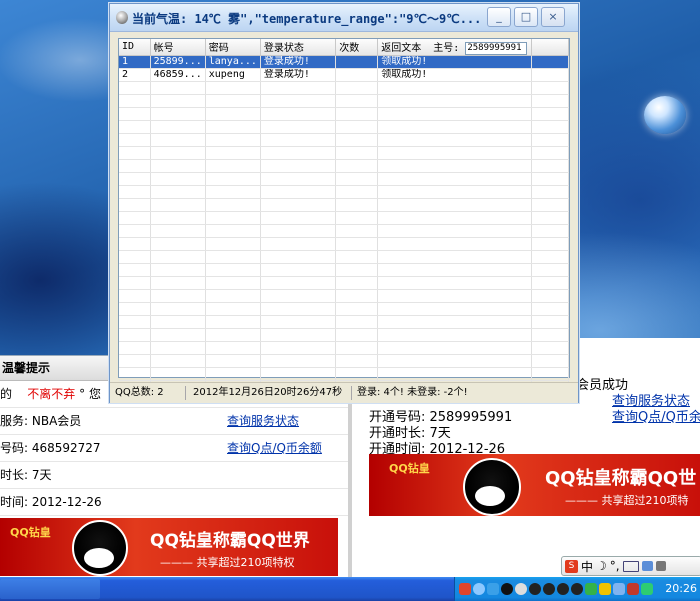 This screenshot has width=700, height=601. Describe the element at coordinates (263, 421) in the screenshot. I see `query-service-link: 查询服务状态` at that location.